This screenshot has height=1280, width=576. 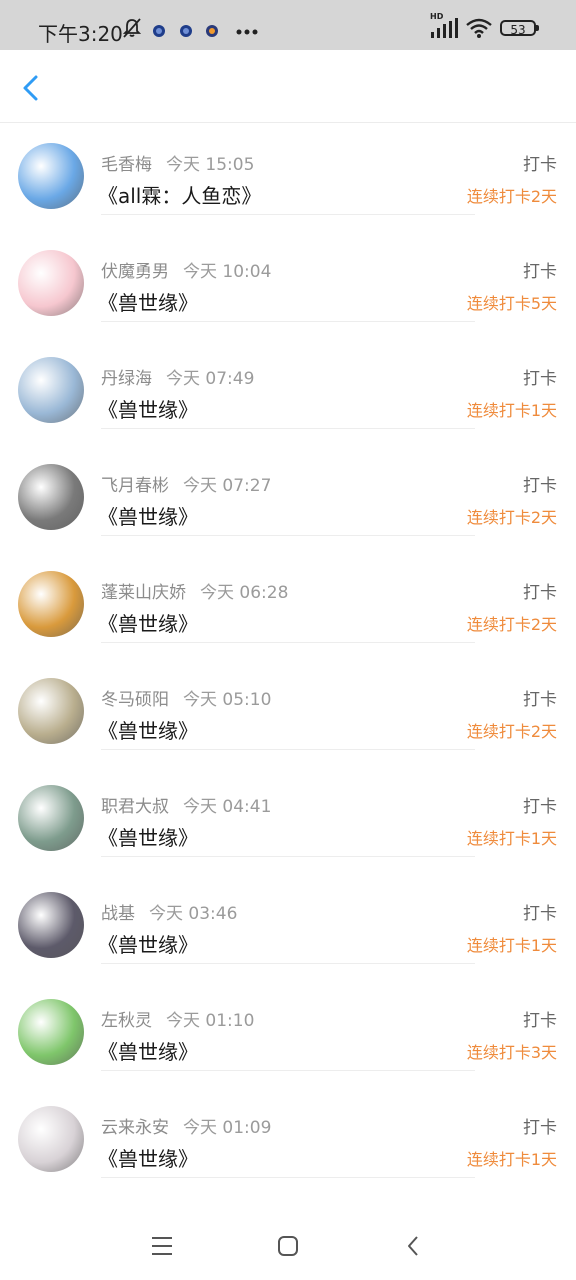 What do you see at coordinates (132, 28) in the screenshot?
I see `mute-bell-icon` at bounding box center [132, 28].